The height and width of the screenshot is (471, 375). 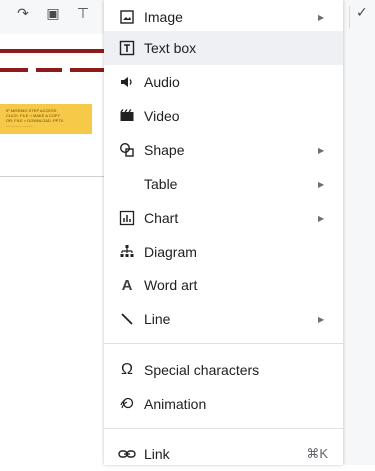 I want to click on menu-item-label: Shape, so click(x=164, y=150).